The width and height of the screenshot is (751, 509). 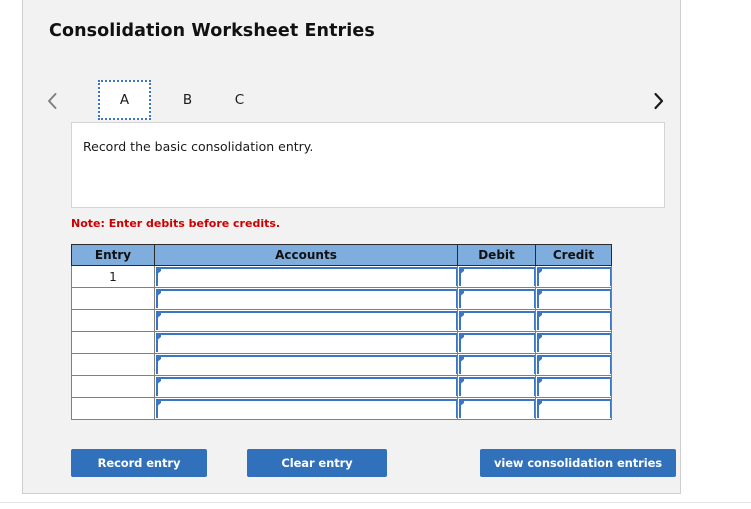 I want to click on tab-b: B, so click(x=187, y=100).